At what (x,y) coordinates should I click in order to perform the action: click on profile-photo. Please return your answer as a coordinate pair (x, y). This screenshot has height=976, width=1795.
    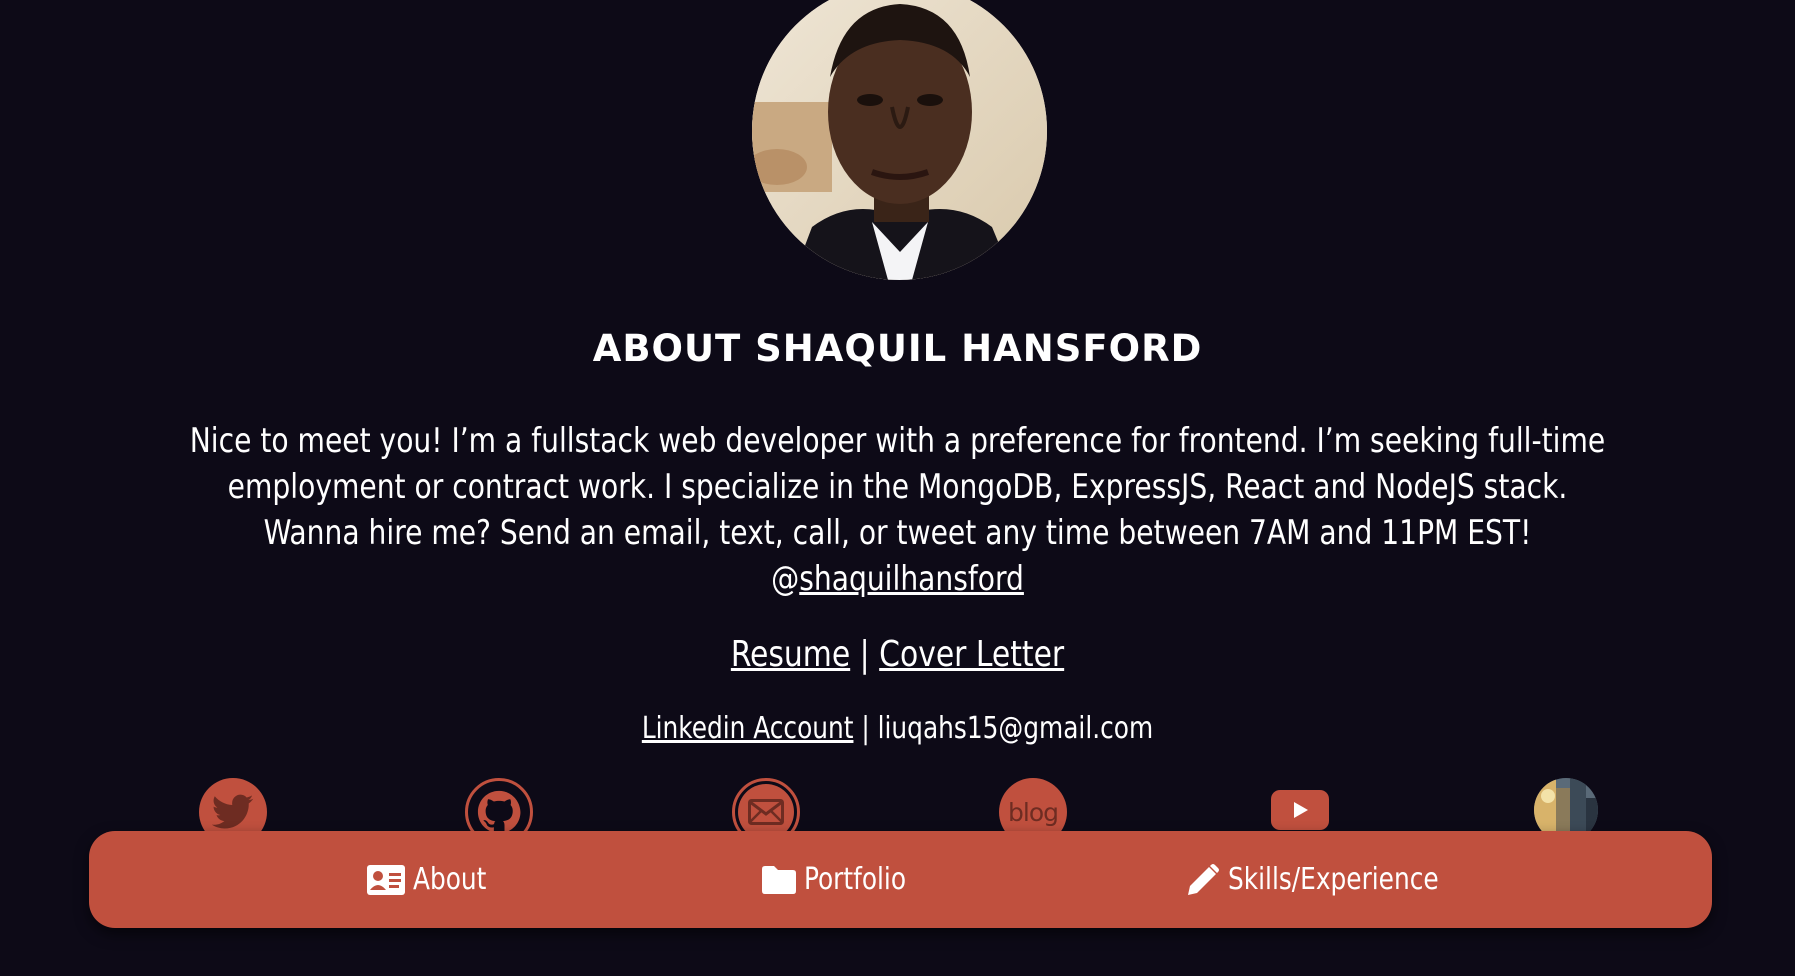
    Looking at the image, I should click on (899, 140).